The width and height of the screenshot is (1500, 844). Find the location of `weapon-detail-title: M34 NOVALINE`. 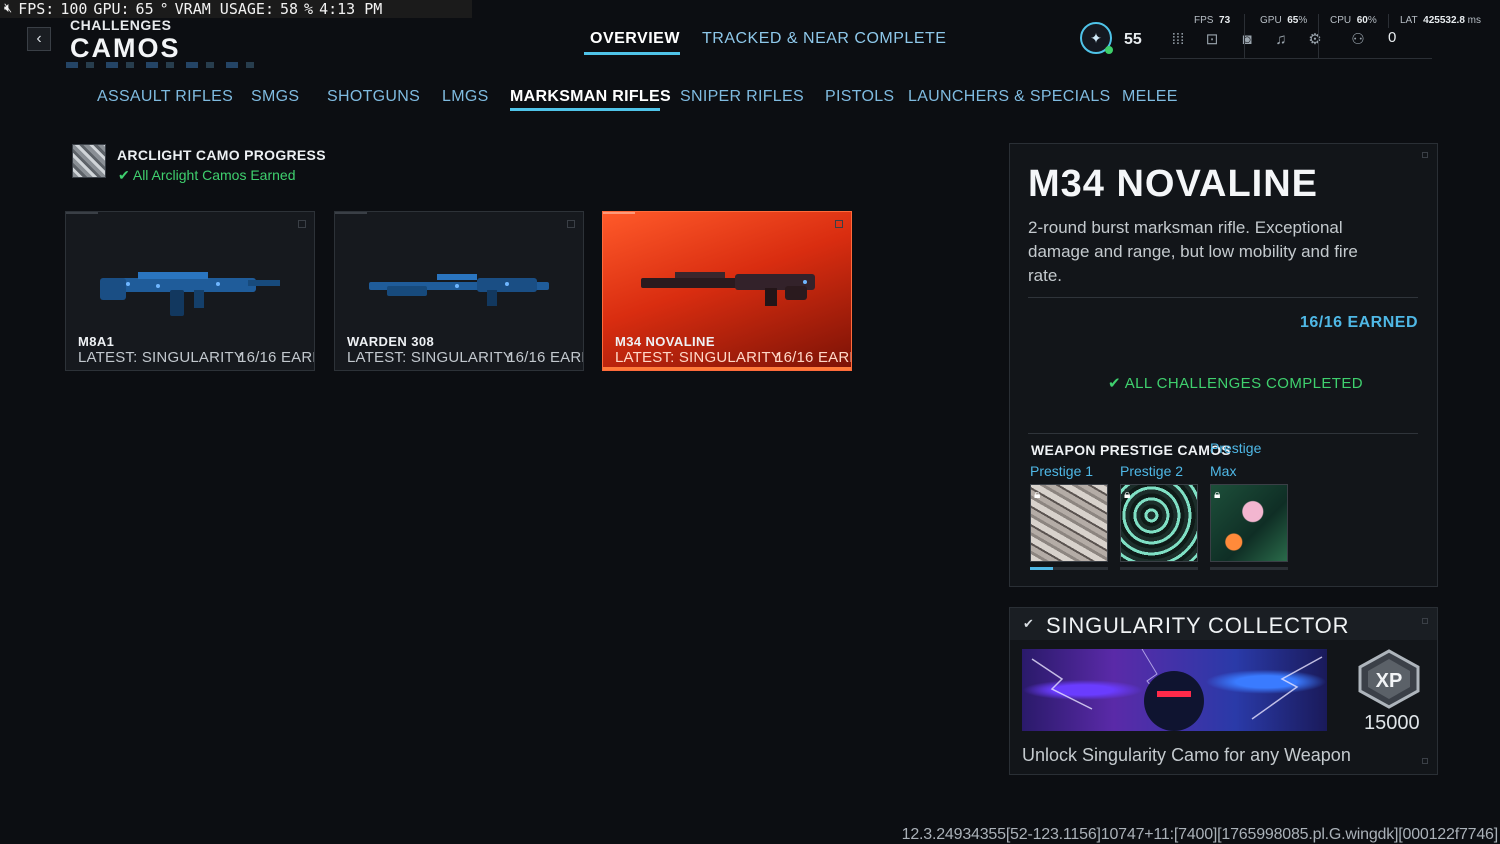

weapon-detail-title: M34 NOVALINE is located at coordinates (1173, 184).